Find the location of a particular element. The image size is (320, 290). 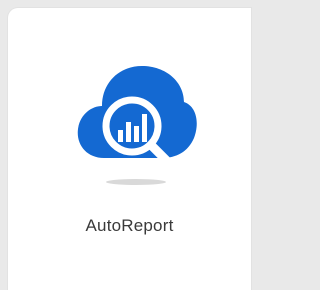

app-name-label: AutoReport is located at coordinates (129, 225).